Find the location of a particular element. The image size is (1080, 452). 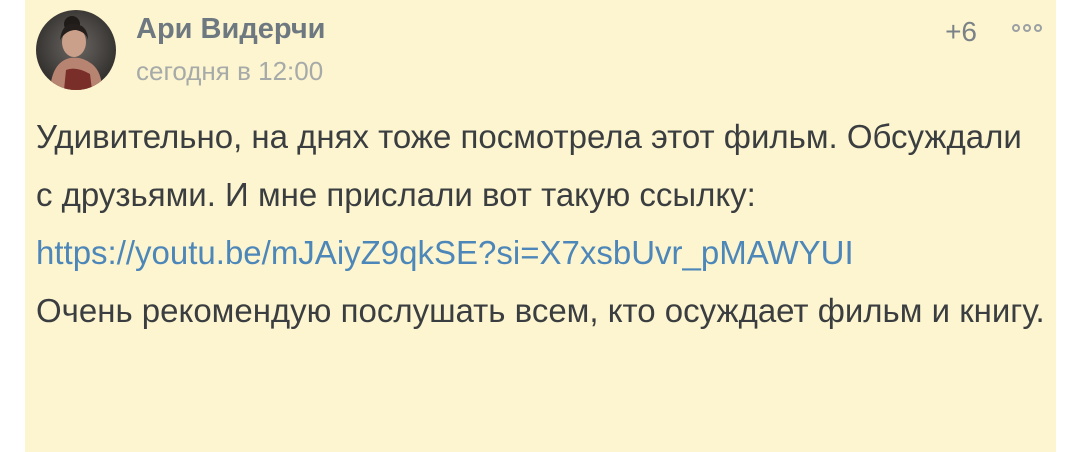

more-options-icon is located at coordinates (1027, 28).